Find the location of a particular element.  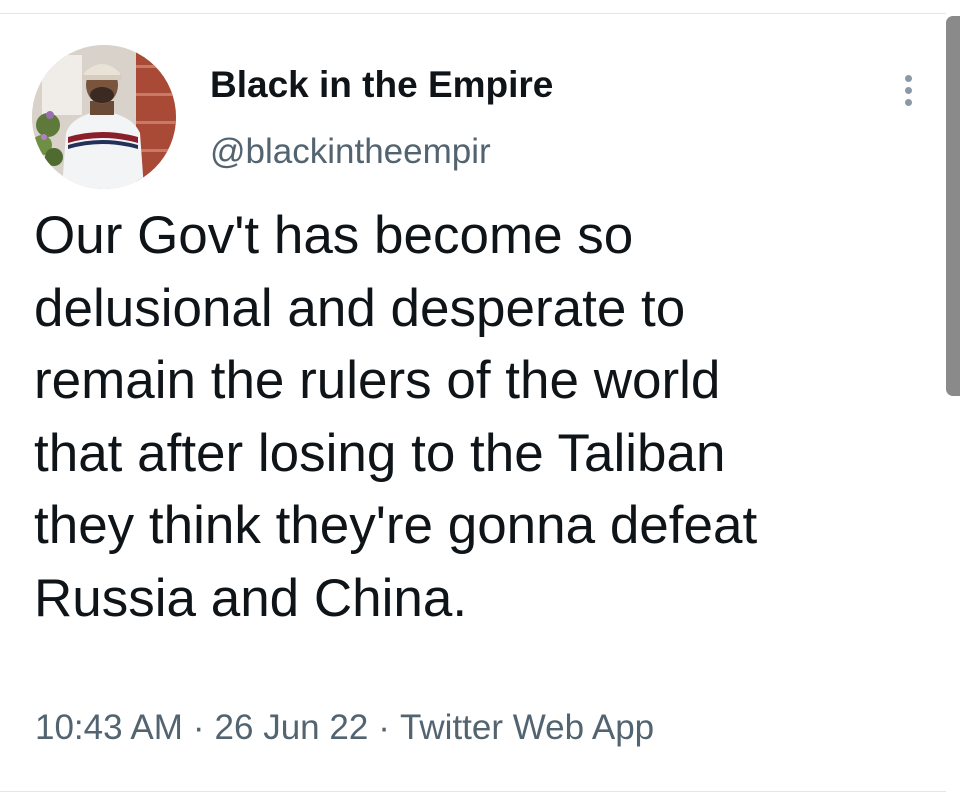

tweet-text-line: they think they're gonna defeat is located at coordinates (396, 525).